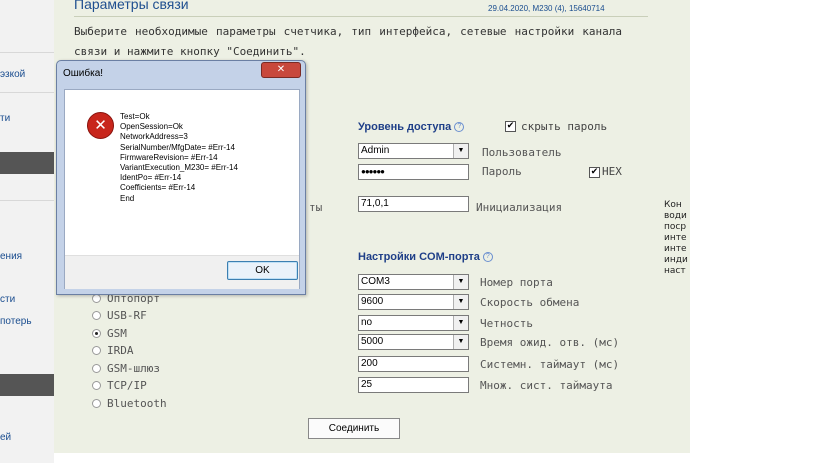 This screenshot has width=819, height=463. I want to click on radio-button-selected, so click(96, 333).